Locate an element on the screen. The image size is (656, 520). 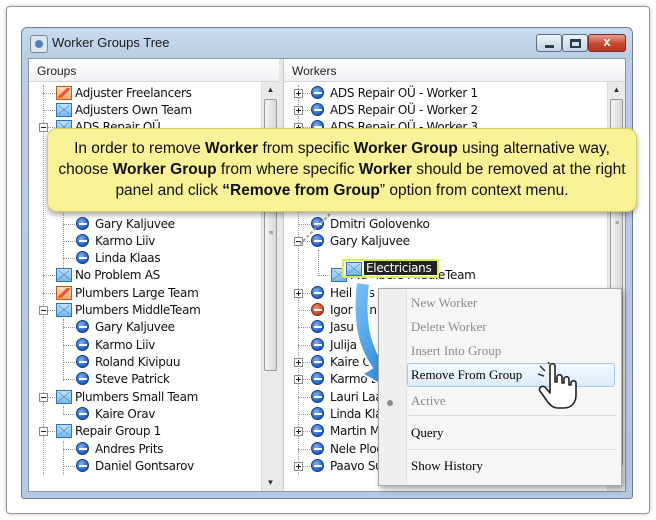
app-icon is located at coordinates (39, 44).